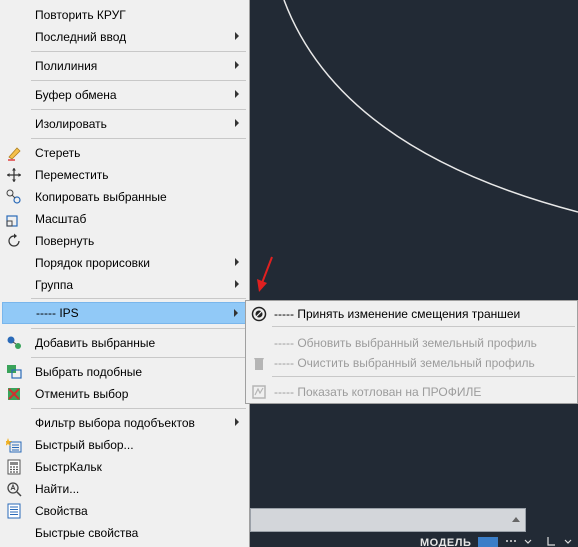  Describe the element at coordinates (125, 153) in the screenshot. I see `menu-item-erase: Стереть` at that location.